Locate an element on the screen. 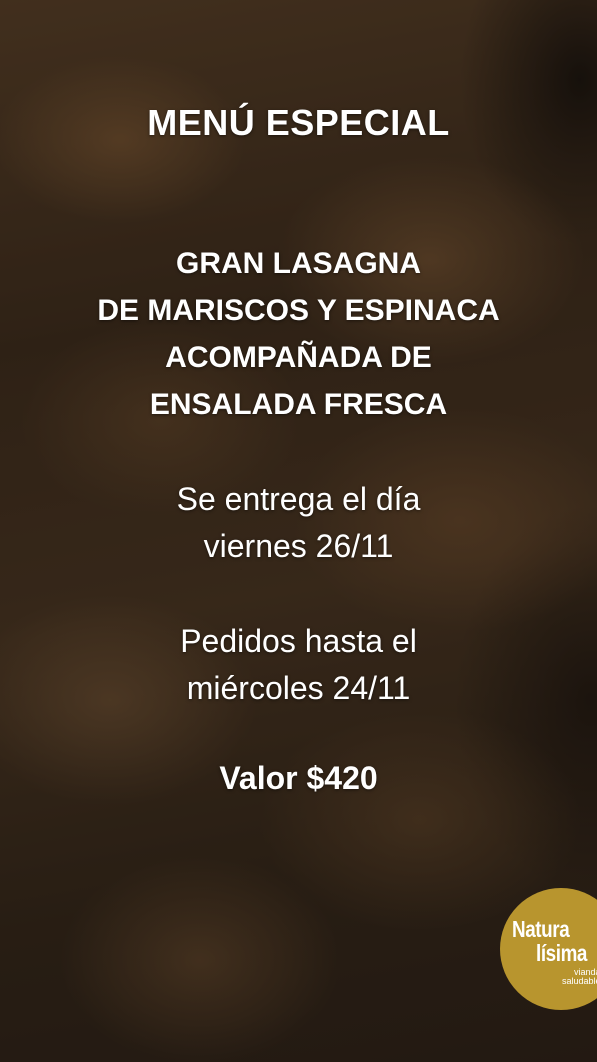 Image resolution: width=597 pixels, height=1062 pixels. delivery-line: viernes 26/11 is located at coordinates (298, 546).